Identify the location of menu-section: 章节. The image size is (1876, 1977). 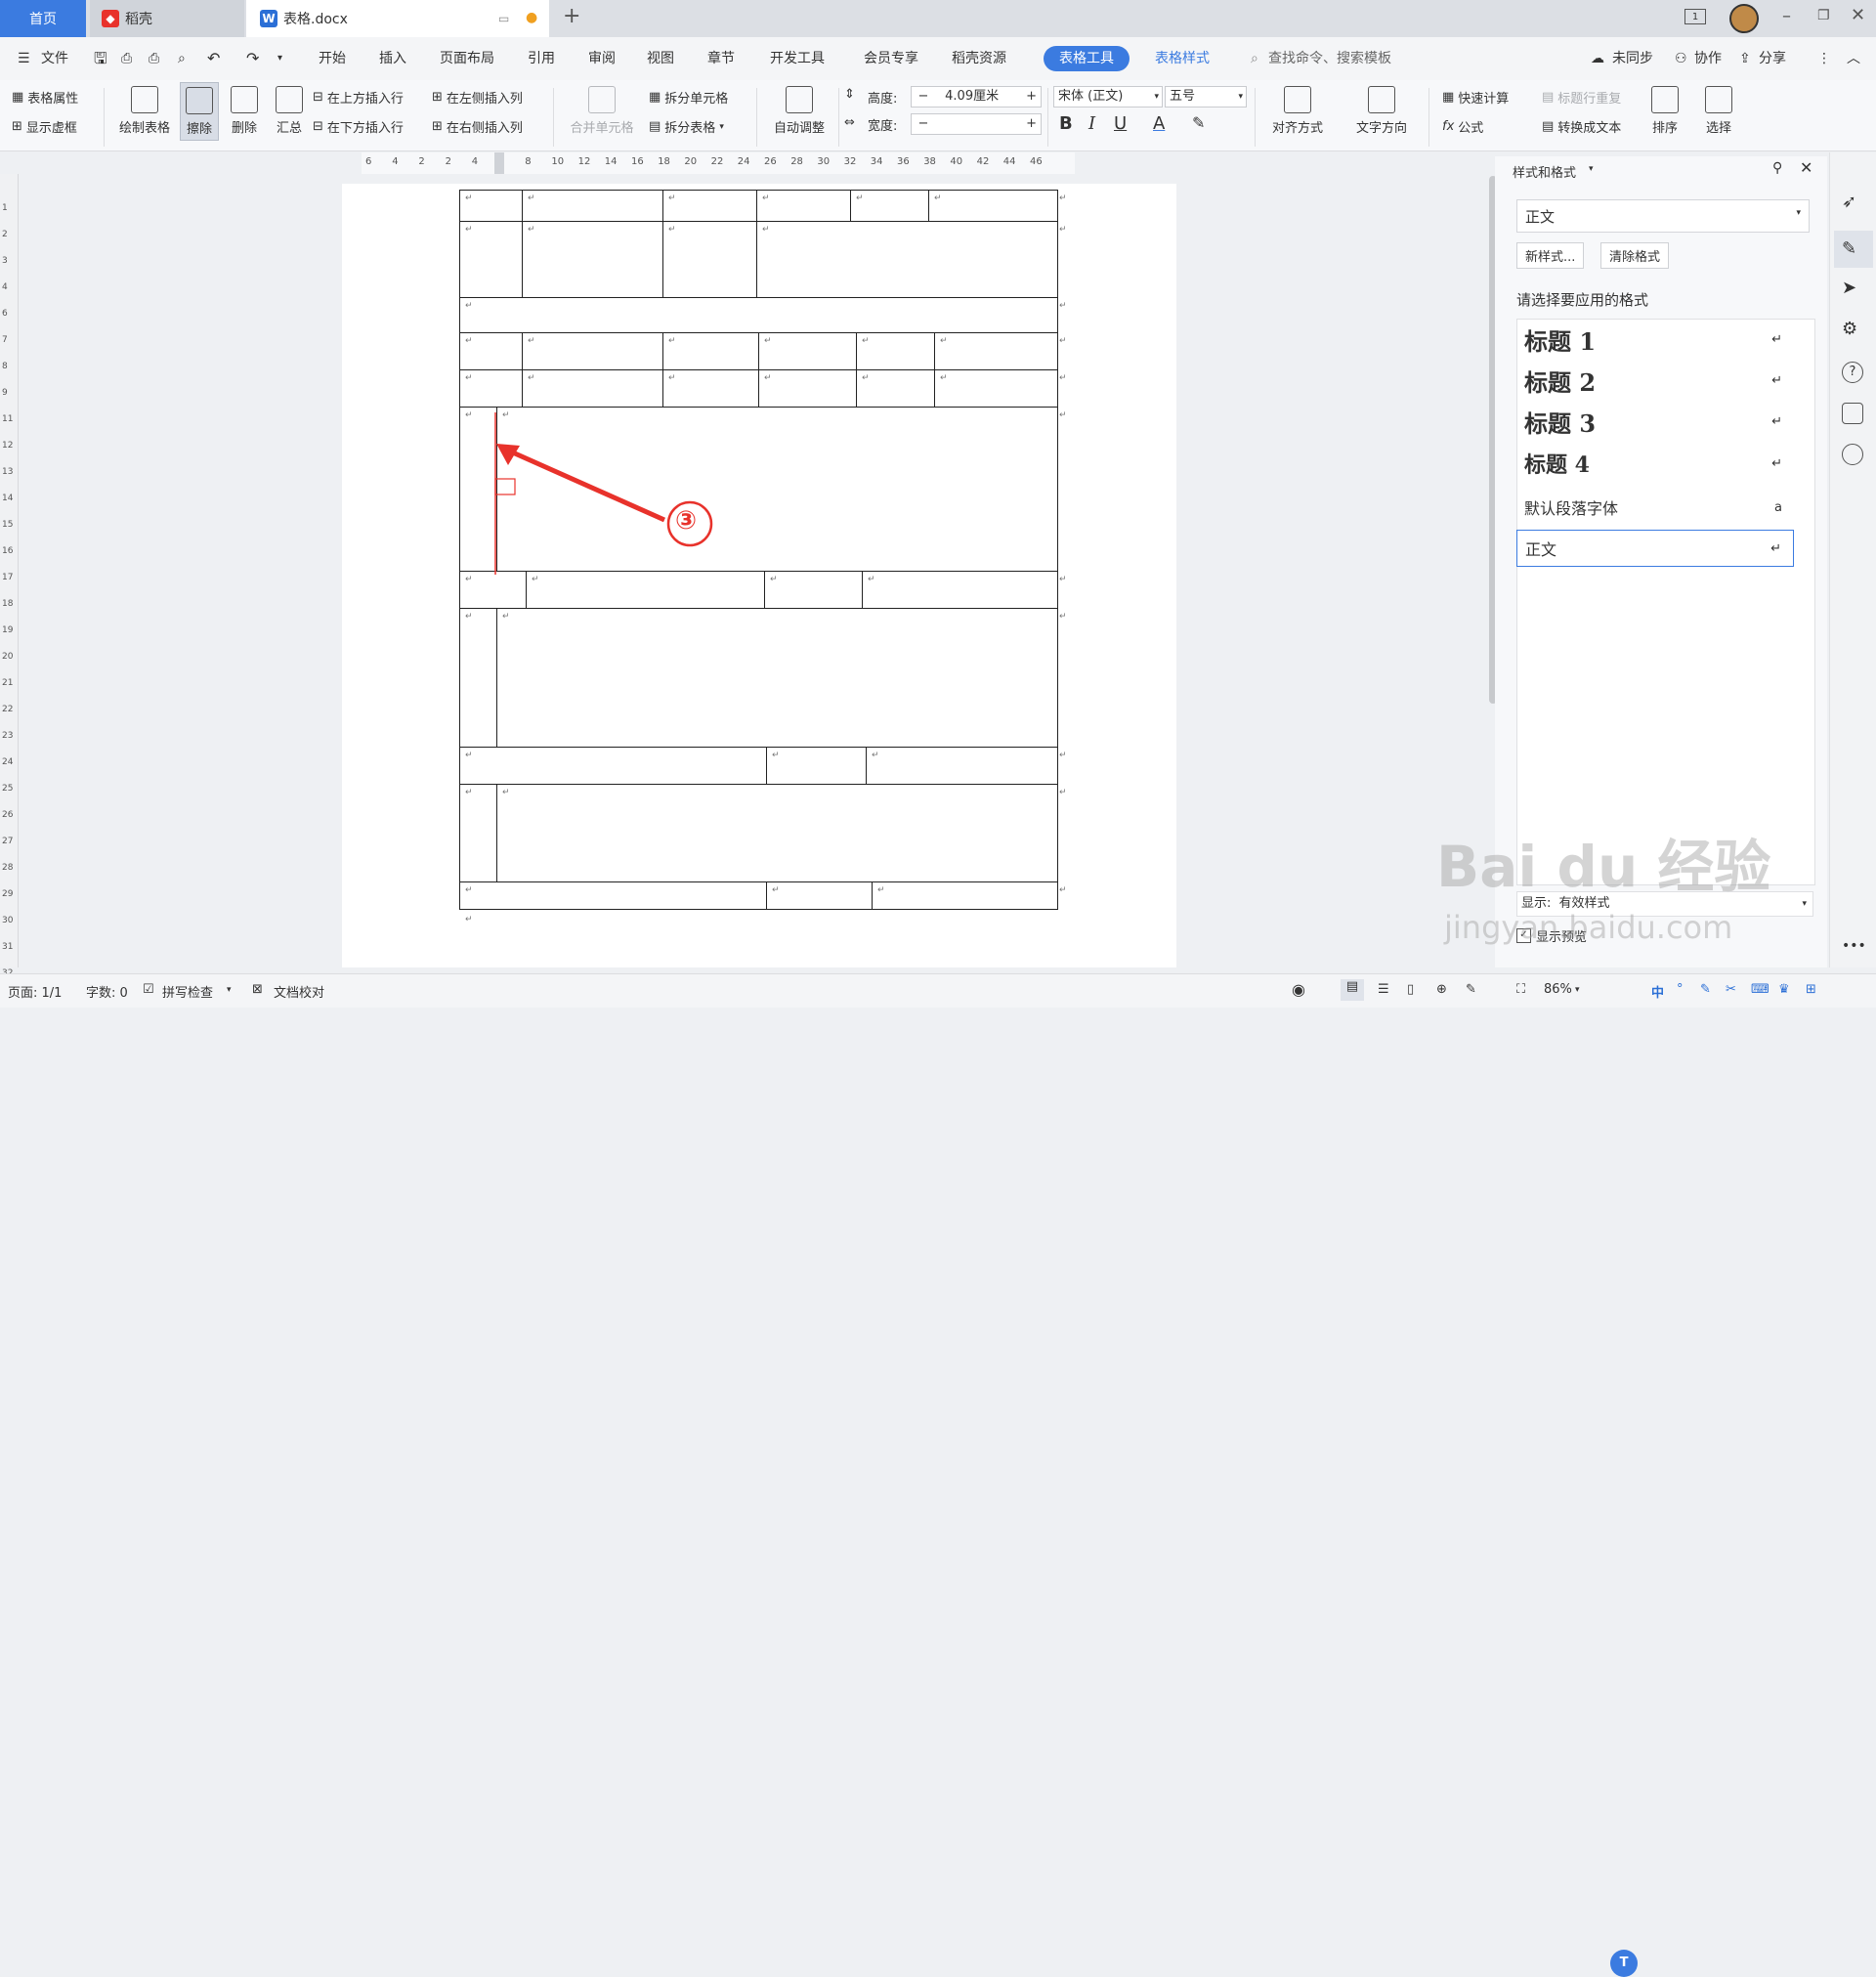
(721, 58).